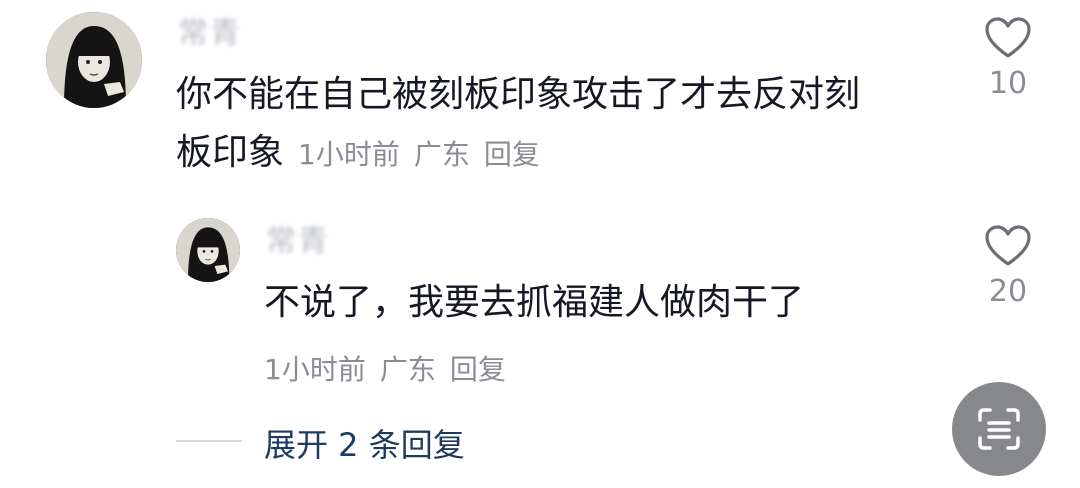 Image resolution: width=1080 pixels, height=488 pixels. What do you see at coordinates (556, 154) in the screenshot?
I see `comment-text-line: 板印象 1小时前 广东 回复` at bounding box center [556, 154].